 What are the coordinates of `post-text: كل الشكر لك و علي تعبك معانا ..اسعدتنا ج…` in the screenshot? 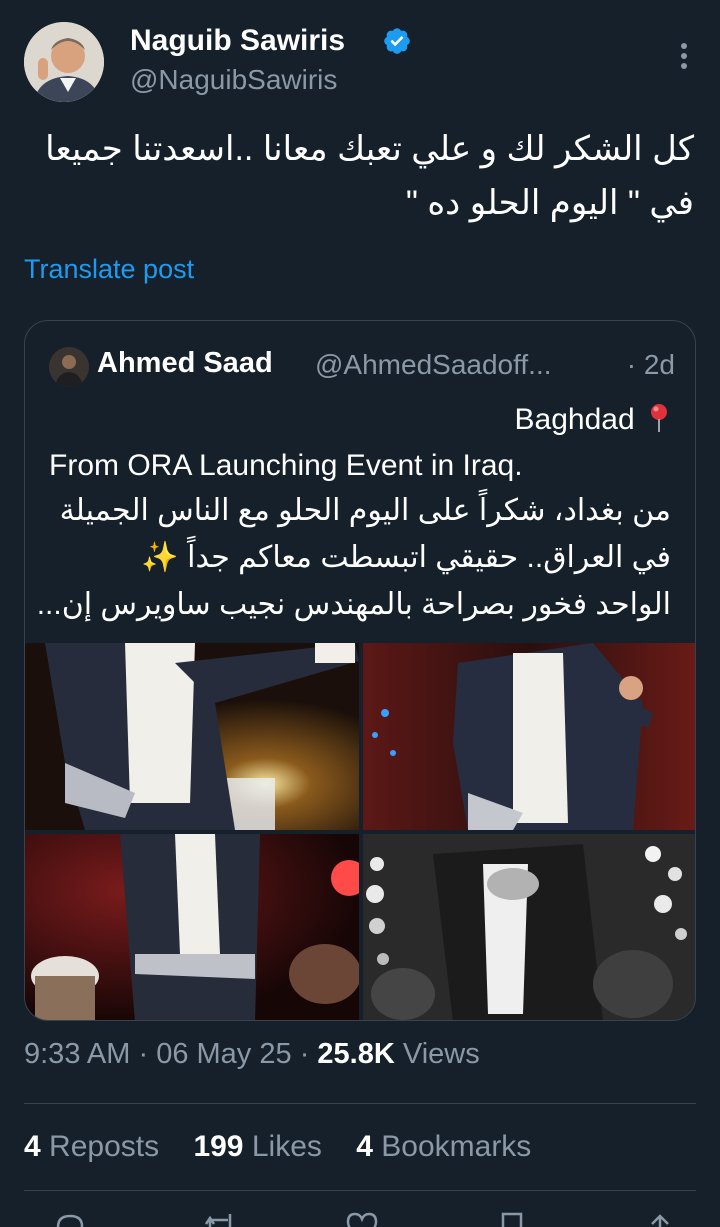 It's located at (359, 176).